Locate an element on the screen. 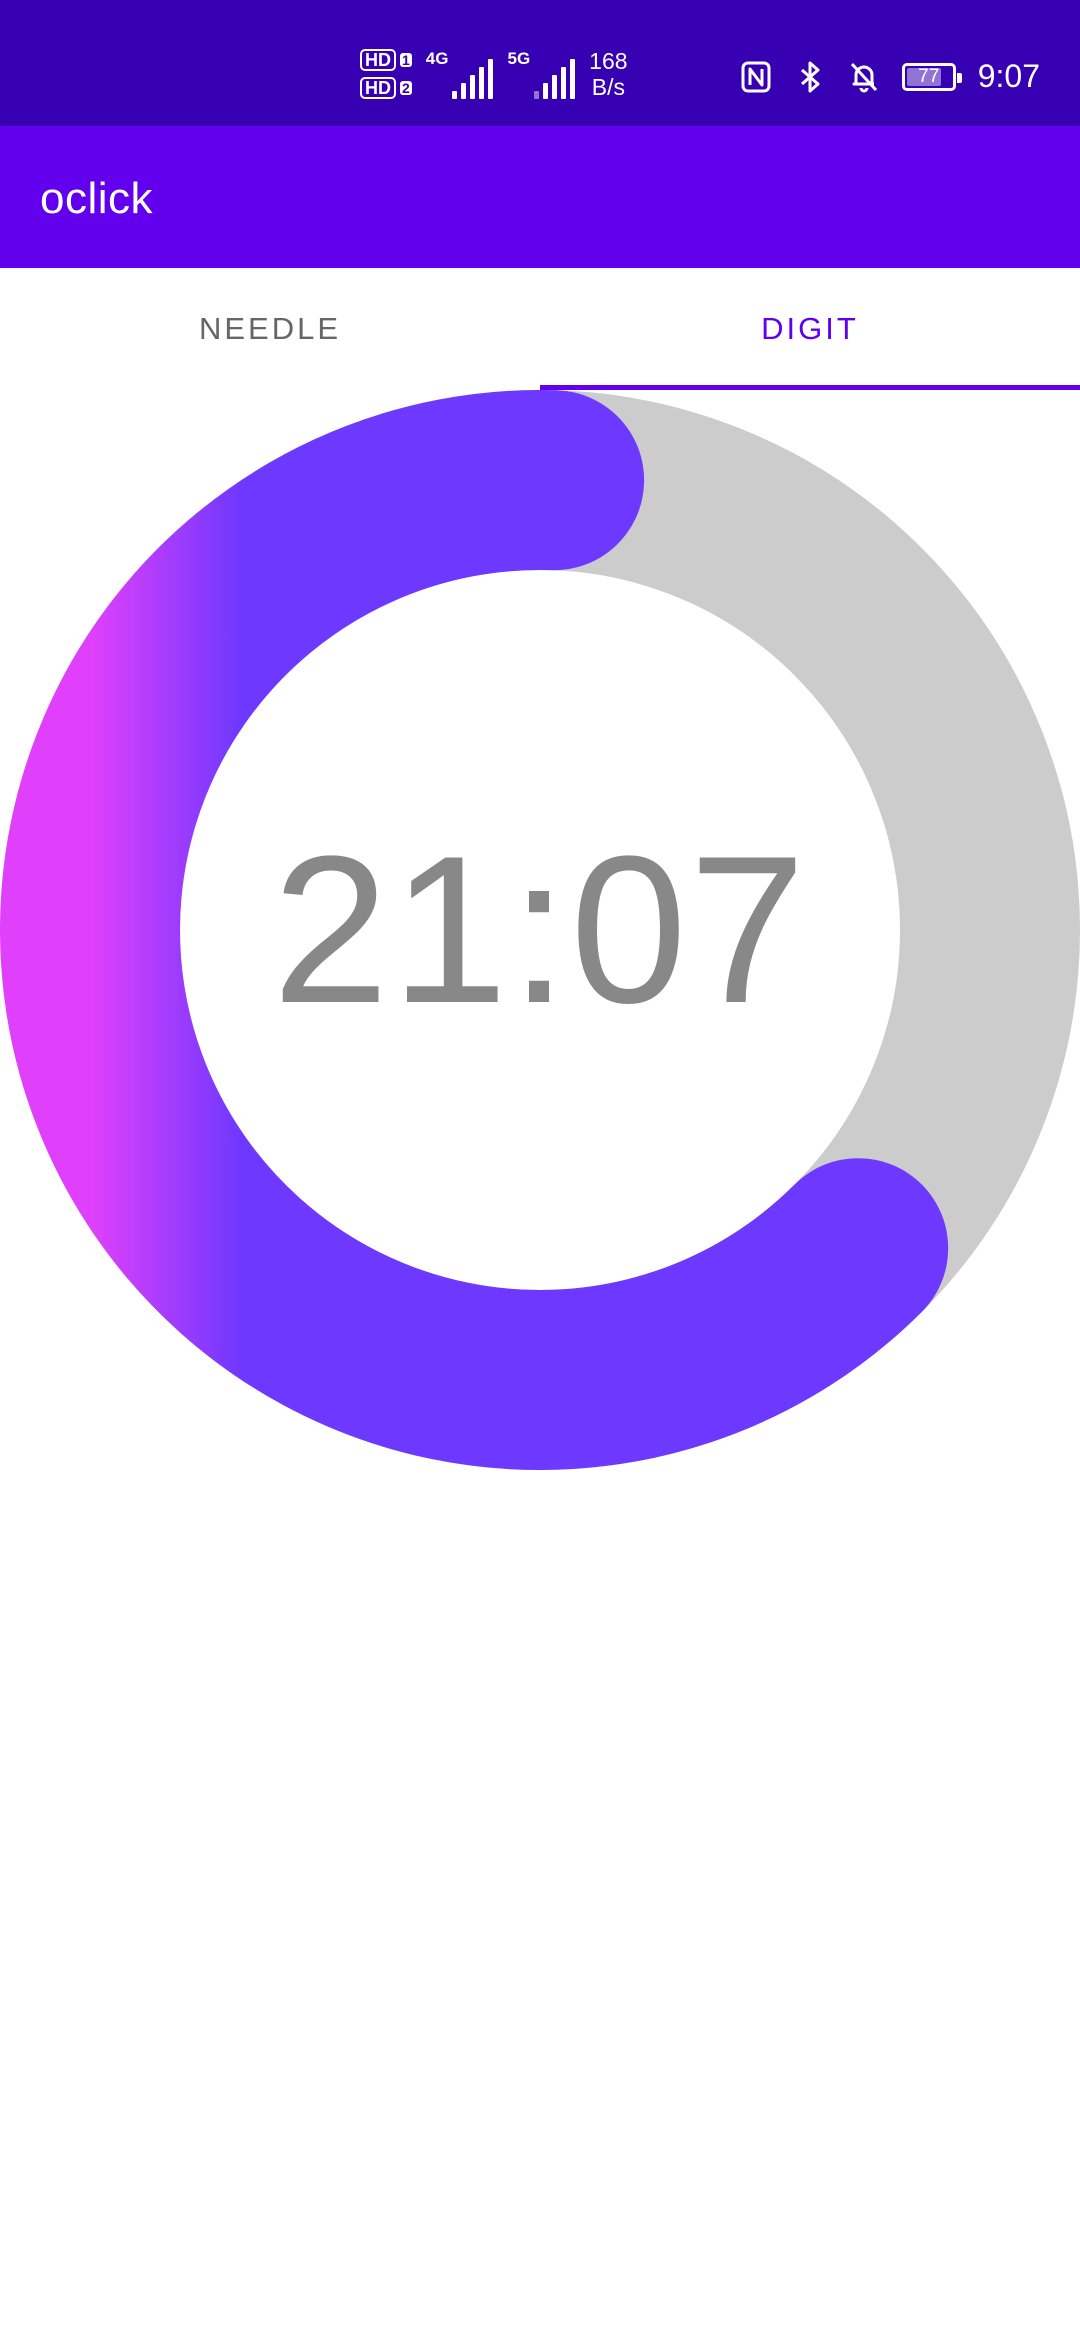 The height and width of the screenshot is (2340, 1080). app-bar: oclick is located at coordinates (540, 197).